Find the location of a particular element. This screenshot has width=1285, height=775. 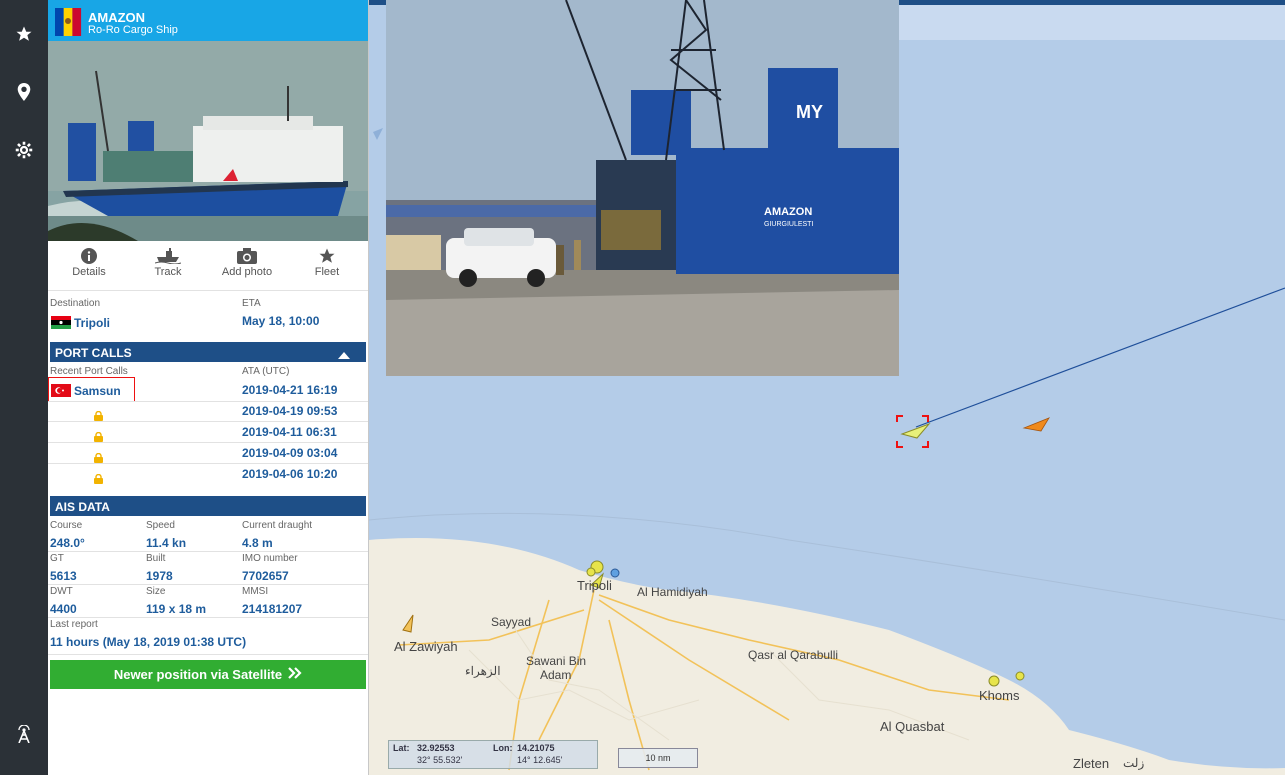

last-report-value: 11 hours (May 18, 2019 01:38 UTC) is located at coordinates (148, 642).